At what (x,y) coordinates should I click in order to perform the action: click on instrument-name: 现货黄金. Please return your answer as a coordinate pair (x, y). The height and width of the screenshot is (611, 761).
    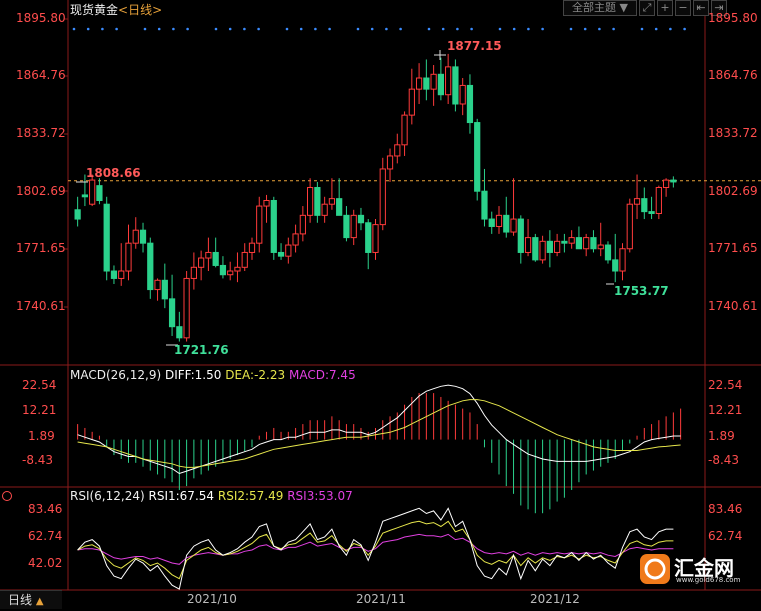
    Looking at the image, I should click on (94, 10).